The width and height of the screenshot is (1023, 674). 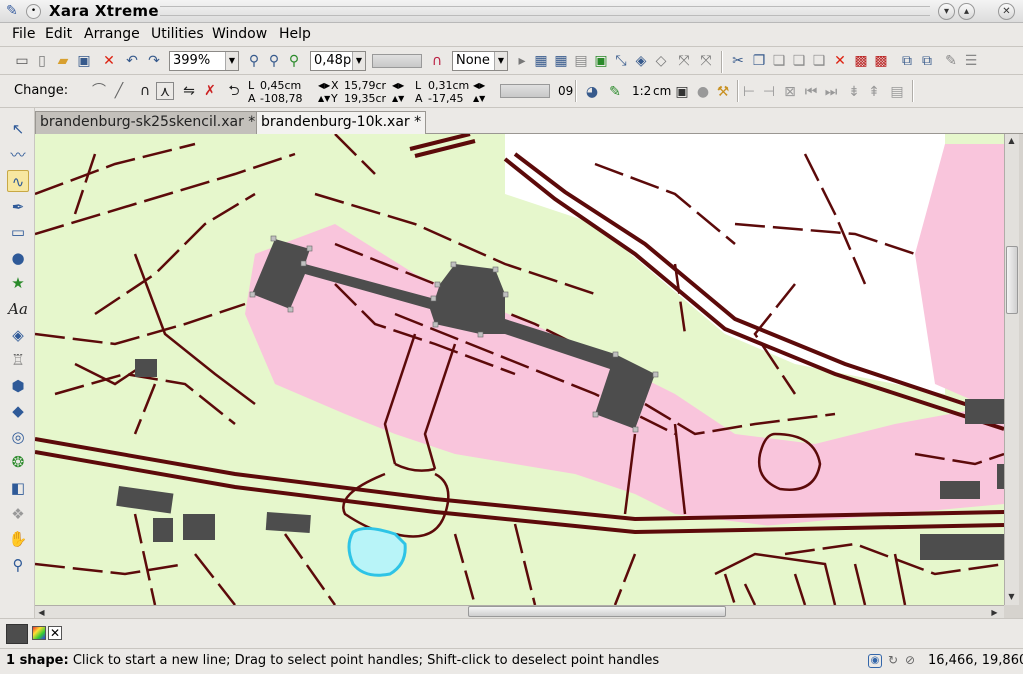 What do you see at coordinates (661, 61) in the screenshot?
I see `break-icon: ◇` at bounding box center [661, 61].